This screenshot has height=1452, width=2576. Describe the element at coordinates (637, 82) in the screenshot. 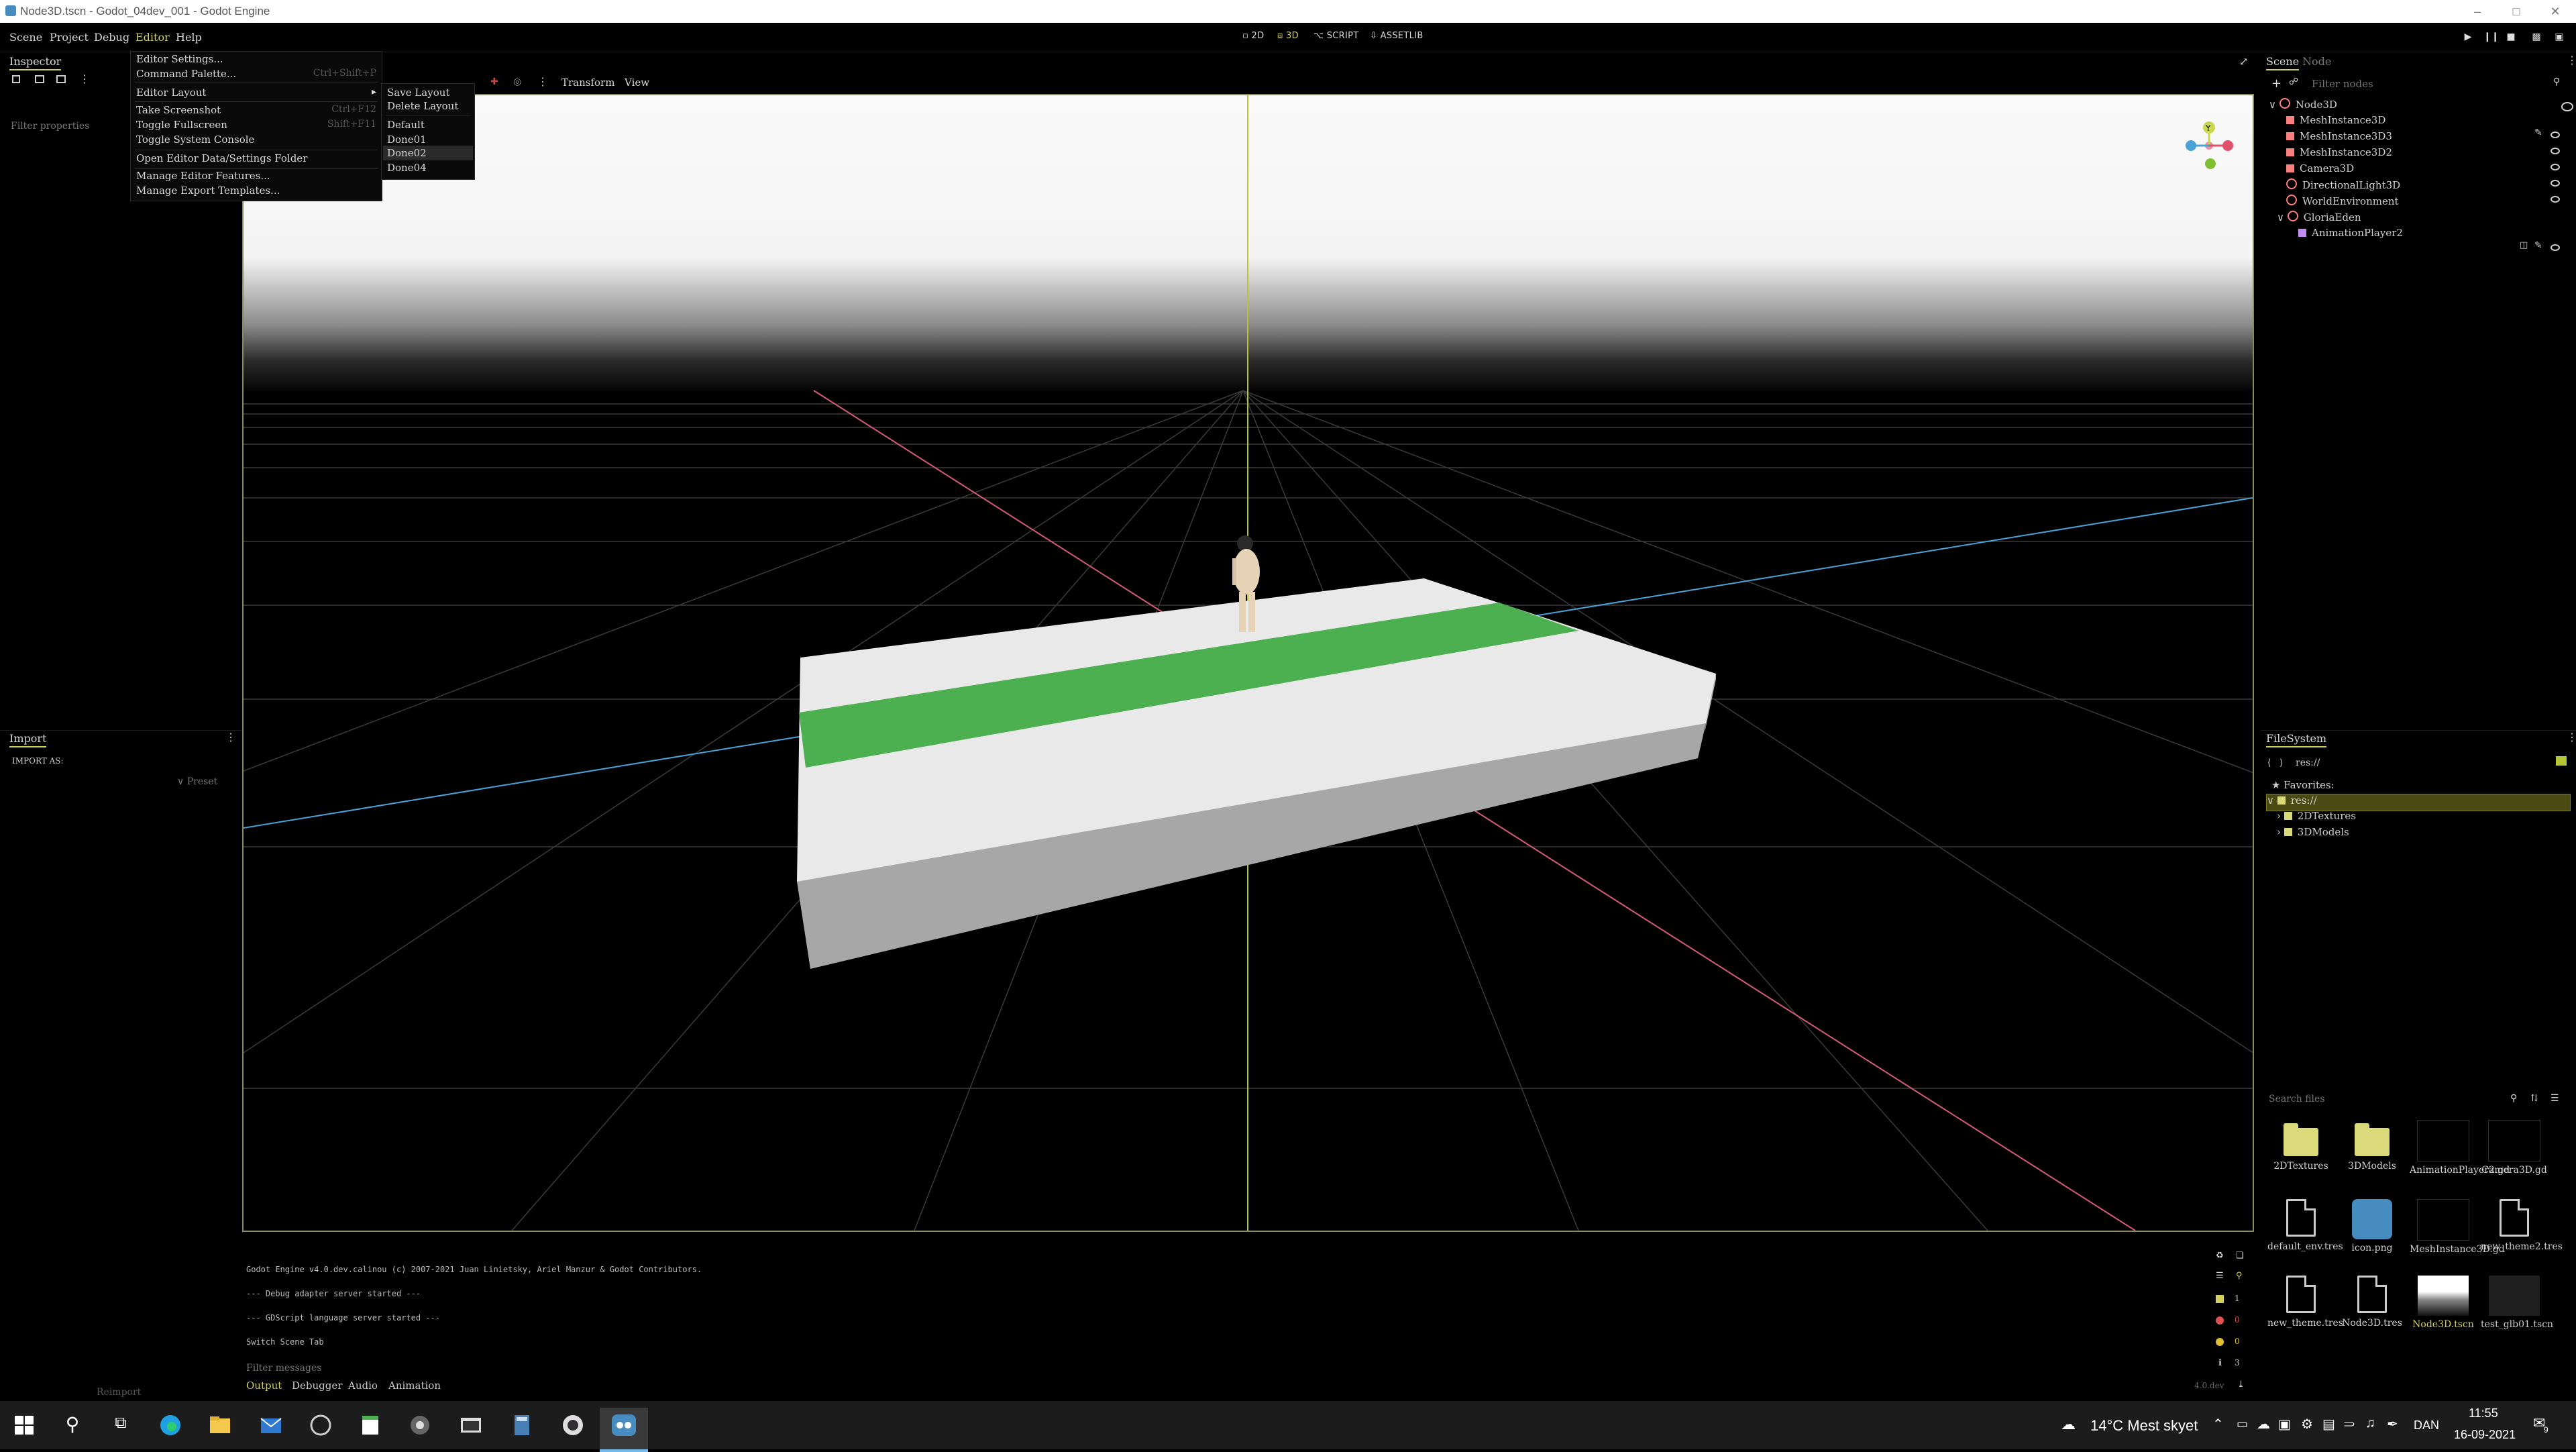

I see `view-menu: View` at that location.